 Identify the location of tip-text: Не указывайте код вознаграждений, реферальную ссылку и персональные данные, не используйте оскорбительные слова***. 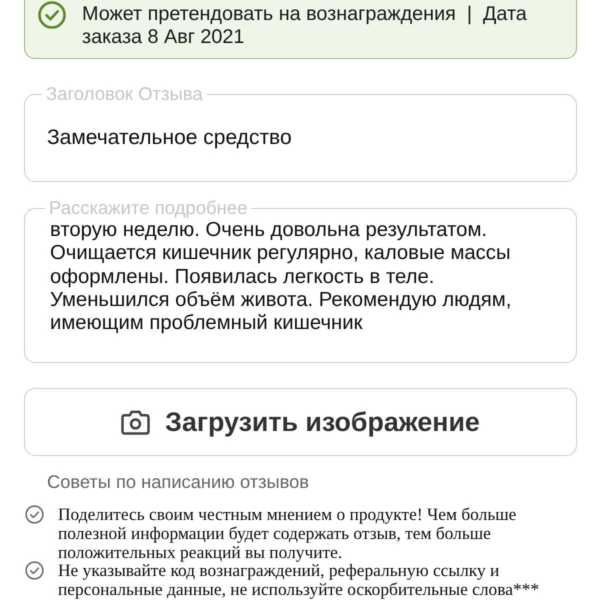
(299, 579).